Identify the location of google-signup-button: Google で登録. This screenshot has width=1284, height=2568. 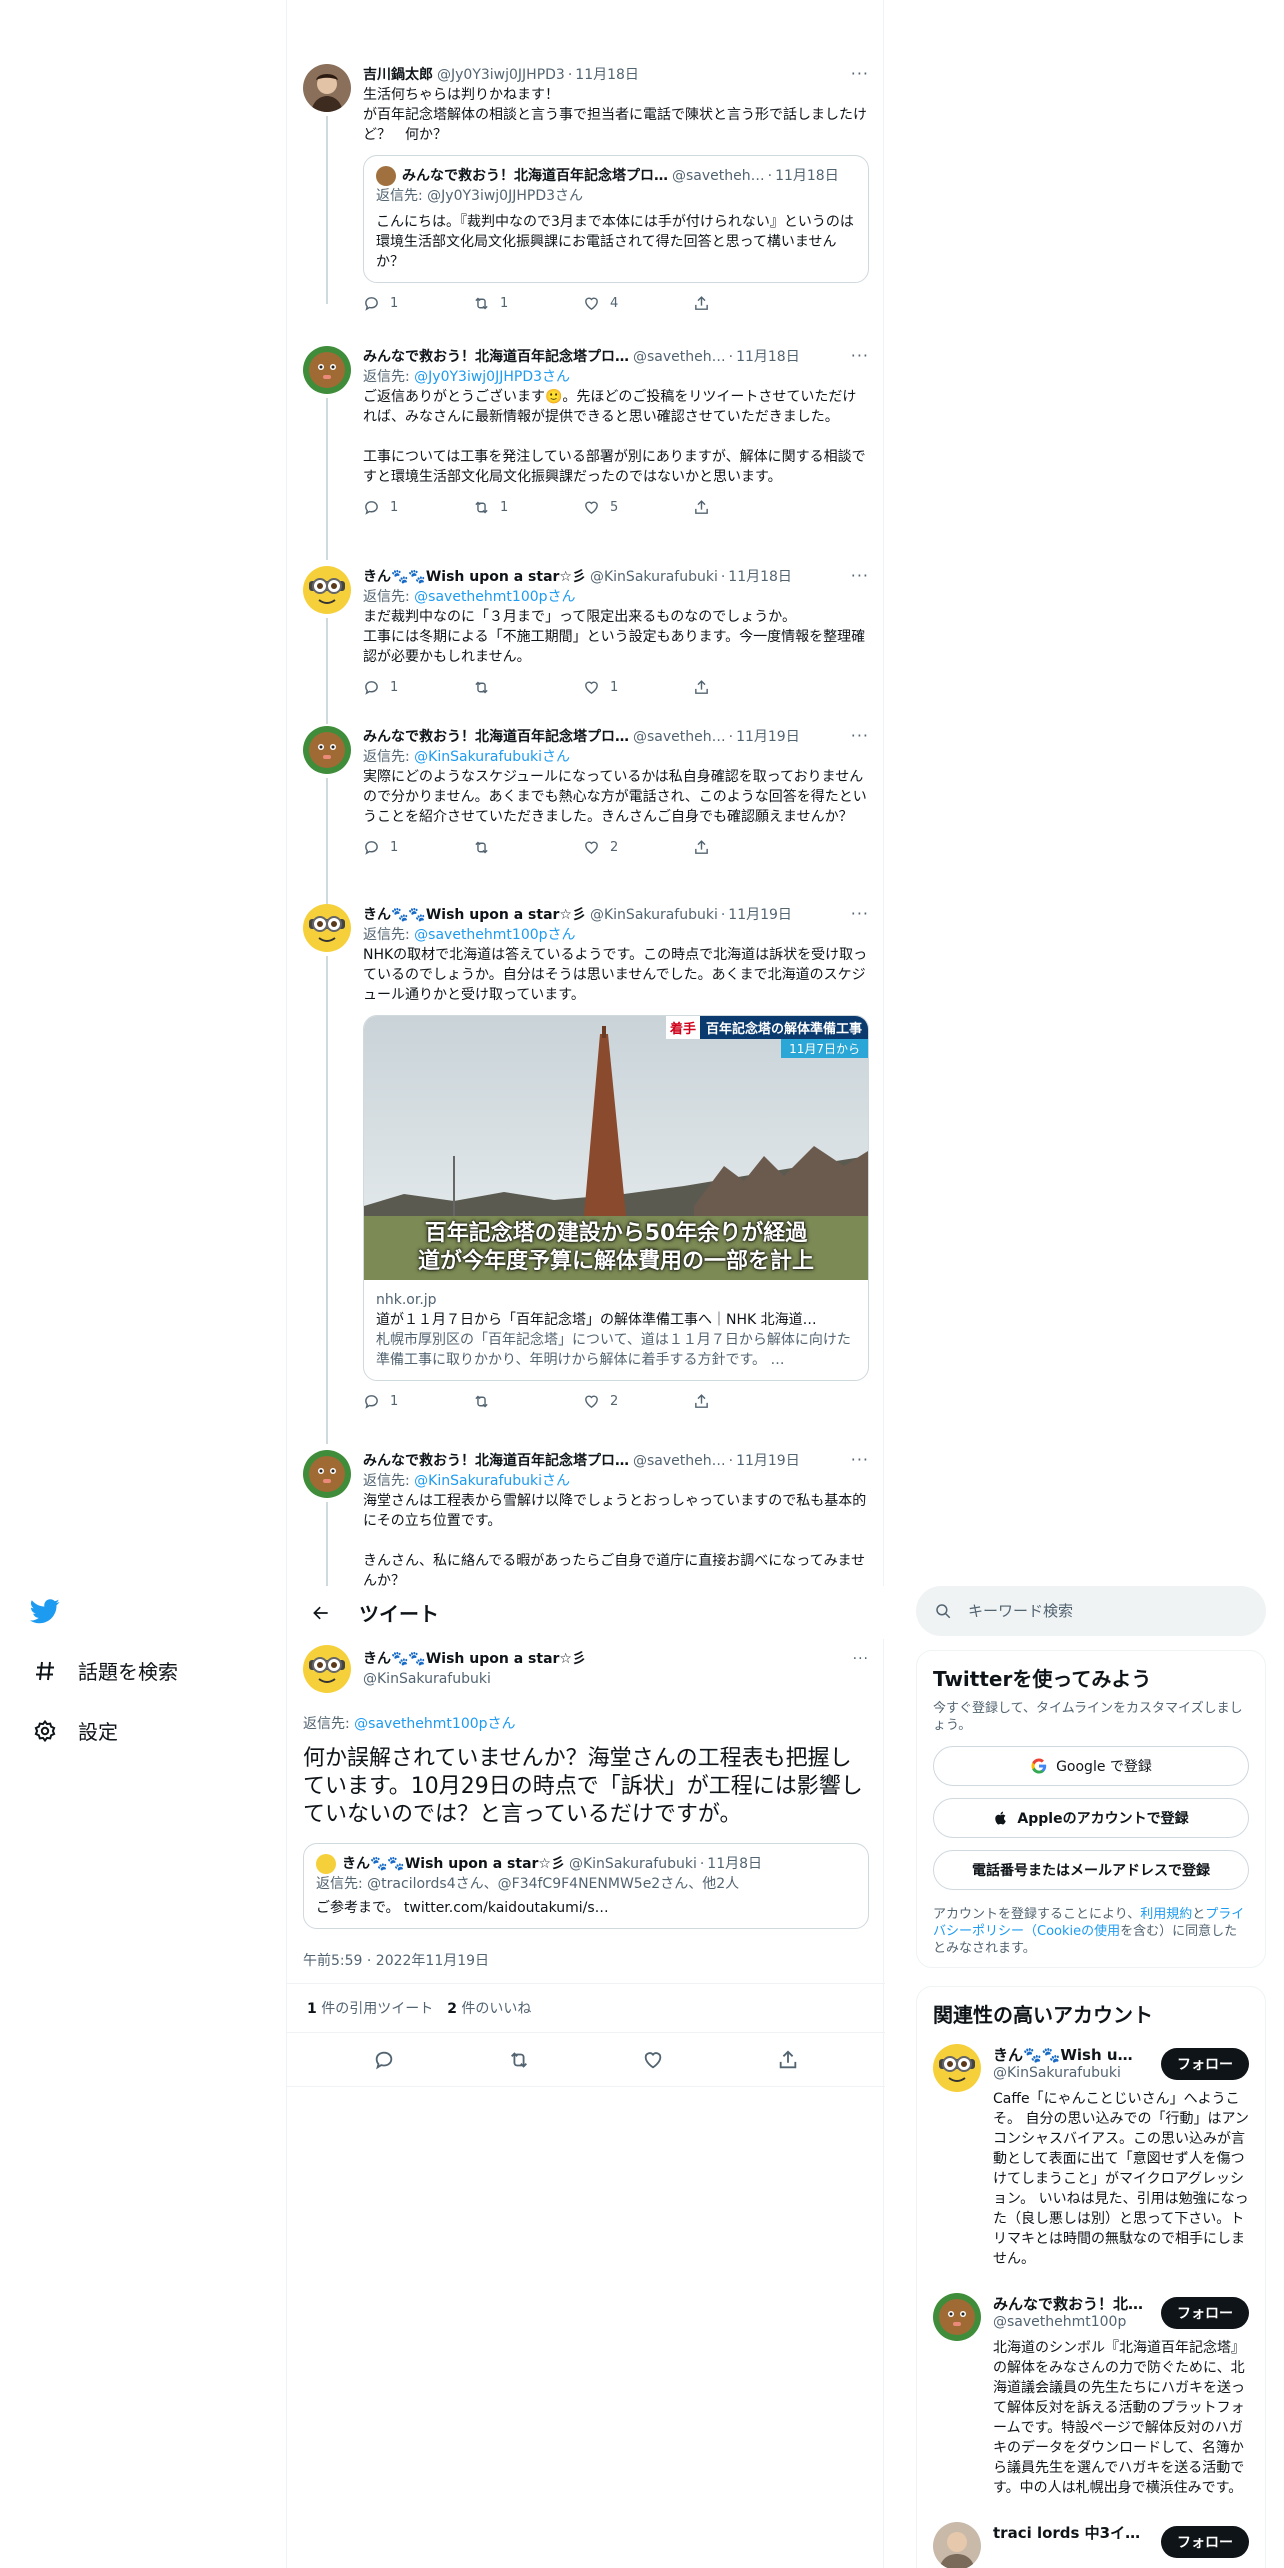
(1091, 1766).